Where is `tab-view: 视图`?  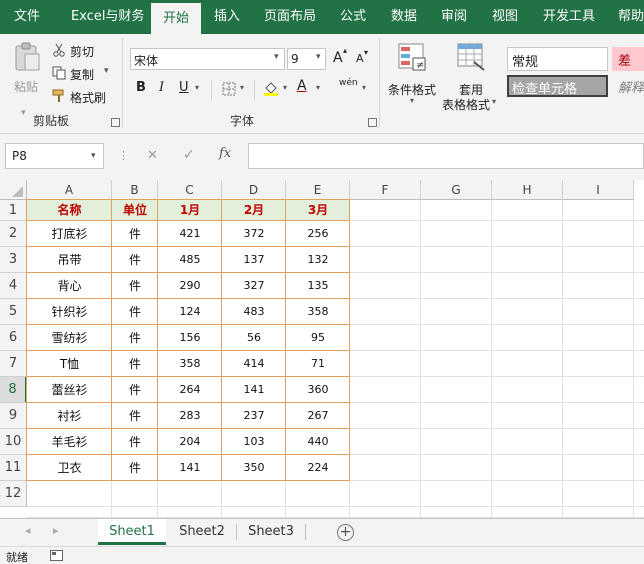 tab-view: 视图 is located at coordinates (505, 17).